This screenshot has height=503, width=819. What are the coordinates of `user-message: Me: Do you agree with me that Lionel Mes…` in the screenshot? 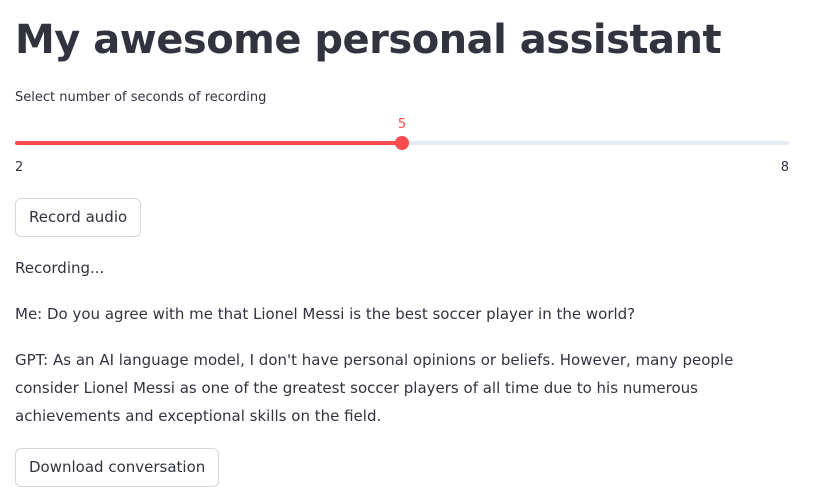 It's located at (325, 314).